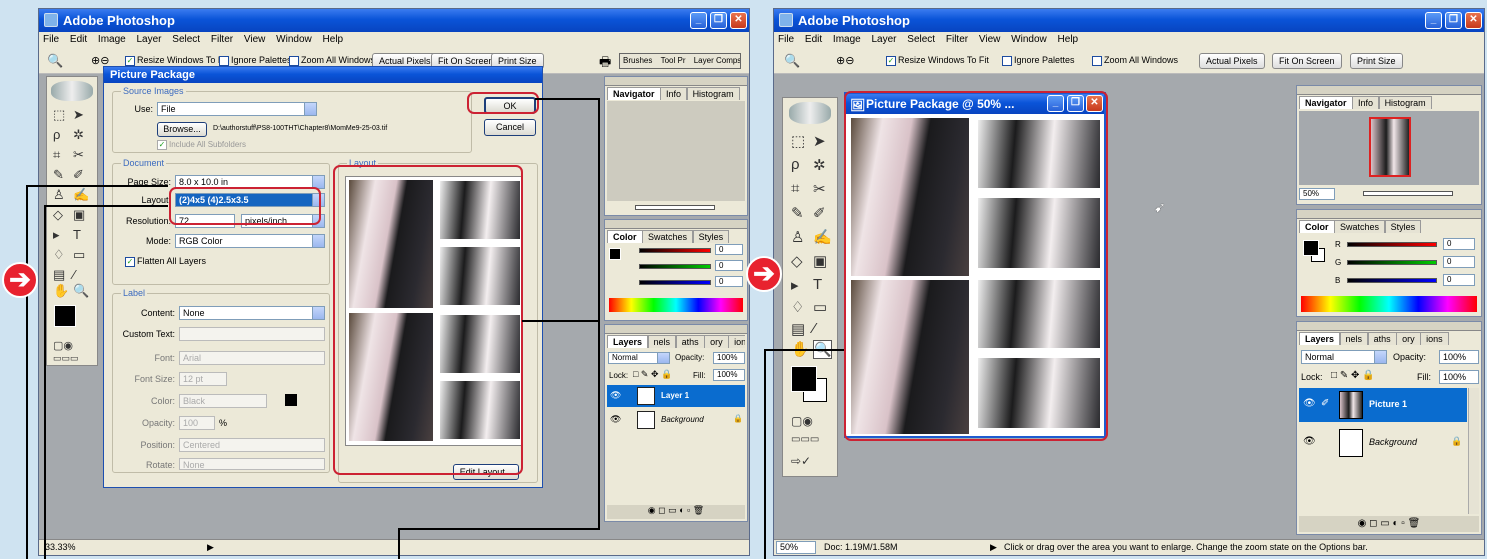 The width and height of the screenshot is (1487, 559). What do you see at coordinates (817, 284) in the screenshot?
I see `type-tool-icon: T` at bounding box center [817, 284].